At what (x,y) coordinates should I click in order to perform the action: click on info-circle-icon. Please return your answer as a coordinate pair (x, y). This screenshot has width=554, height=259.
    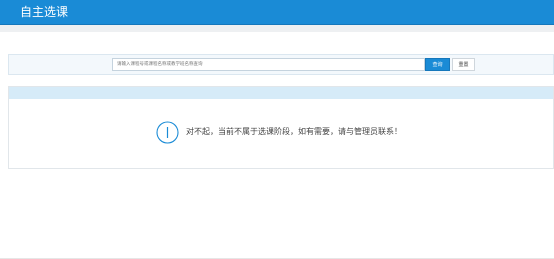
    Looking at the image, I should click on (167, 132).